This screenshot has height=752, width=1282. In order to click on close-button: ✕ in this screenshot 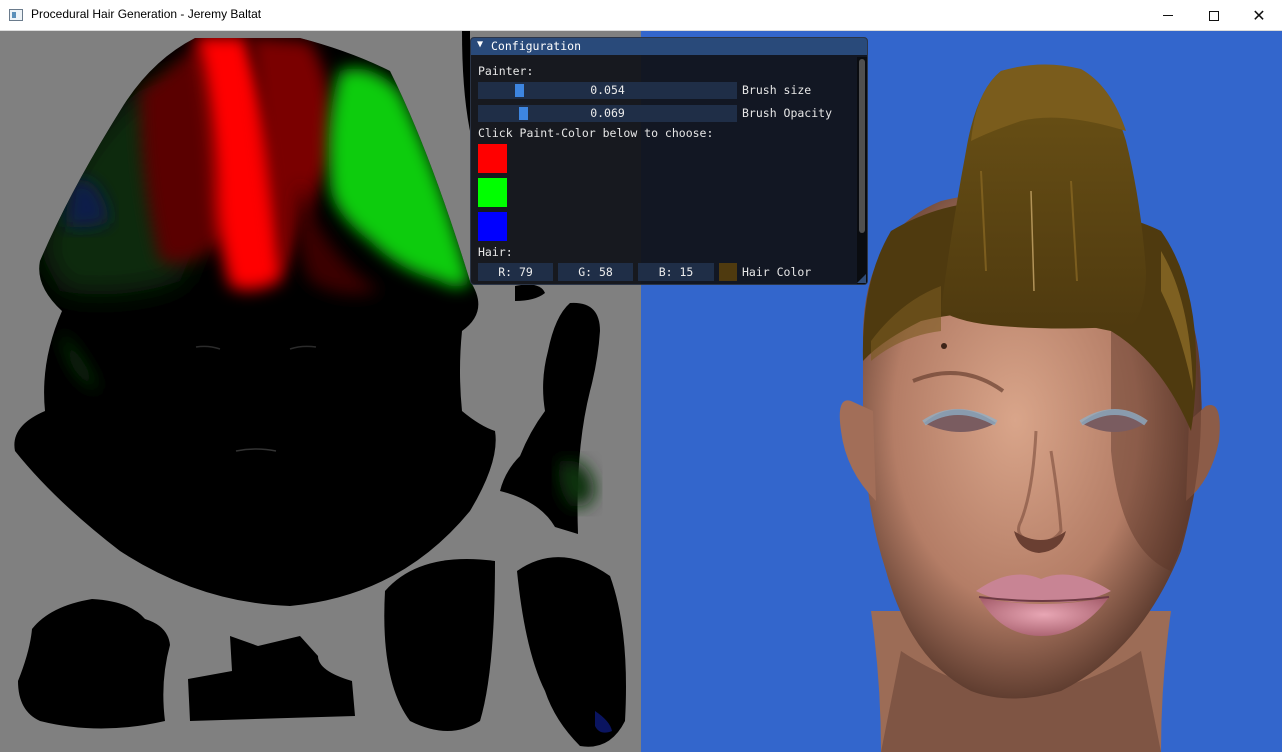, I will do `click(1259, 15)`.